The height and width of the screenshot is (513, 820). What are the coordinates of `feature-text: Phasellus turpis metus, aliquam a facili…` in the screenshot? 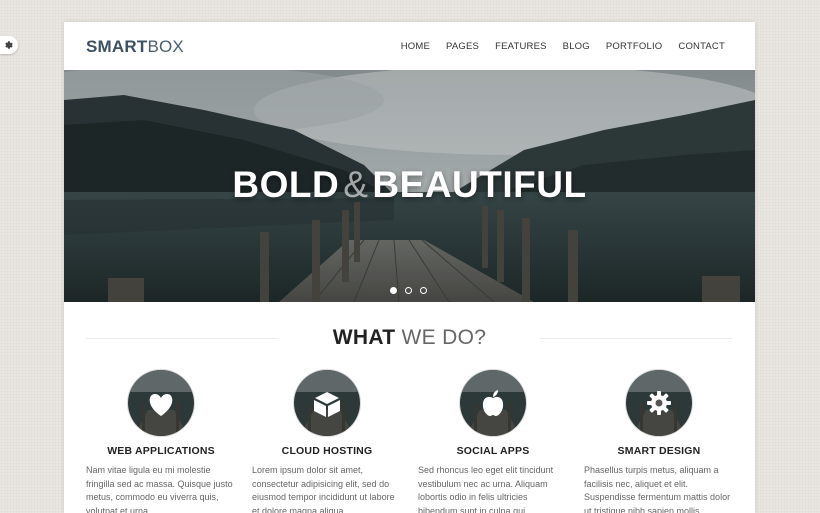 It's located at (657, 489).